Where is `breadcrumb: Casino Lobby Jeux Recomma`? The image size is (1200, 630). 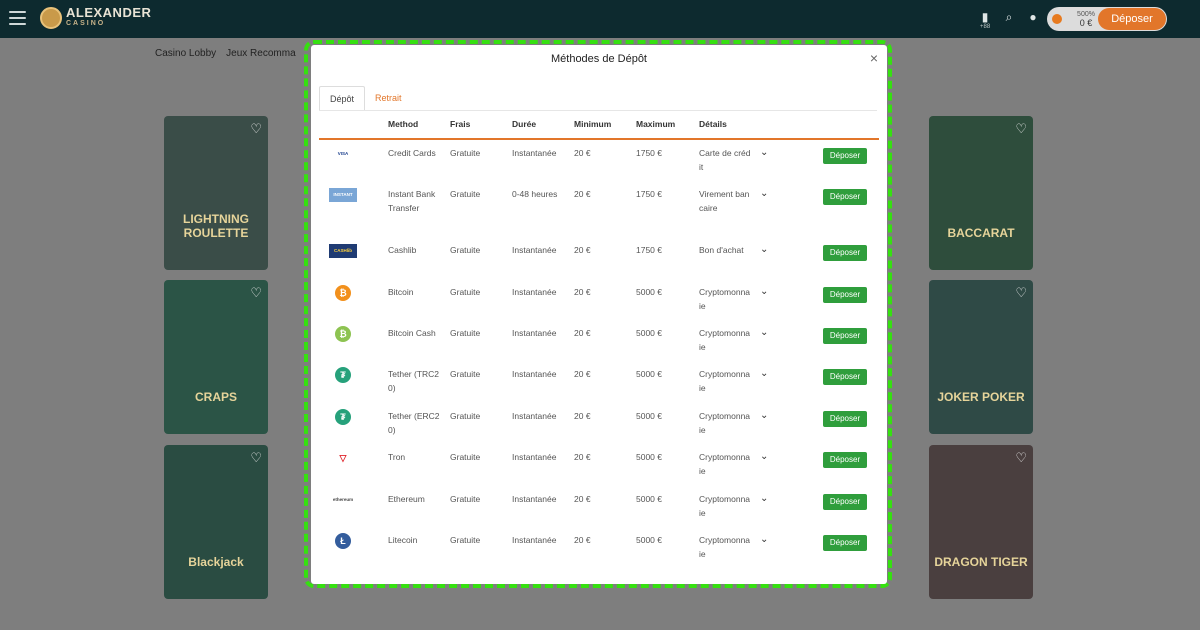 breadcrumb: Casino Lobby Jeux Recomma is located at coordinates (225, 53).